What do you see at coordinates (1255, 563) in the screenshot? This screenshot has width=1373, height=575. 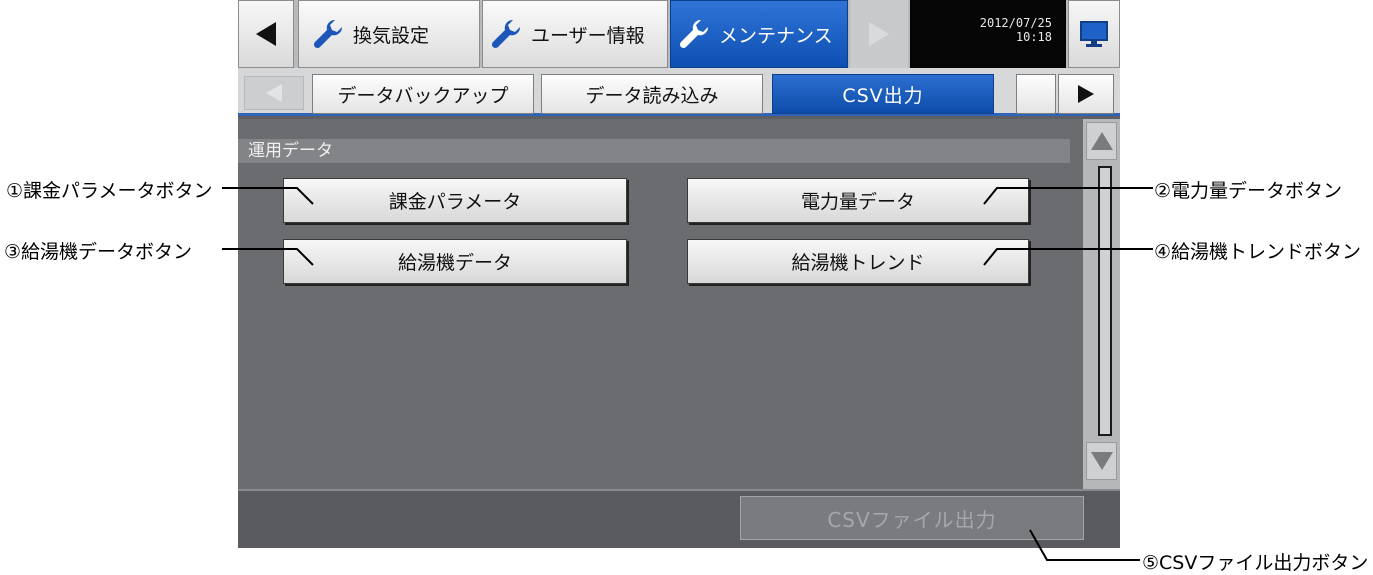 I see `callout-csv-file-output-button: ⑤CSVファイル出力ボタン` at bounding box center [1255, 563].